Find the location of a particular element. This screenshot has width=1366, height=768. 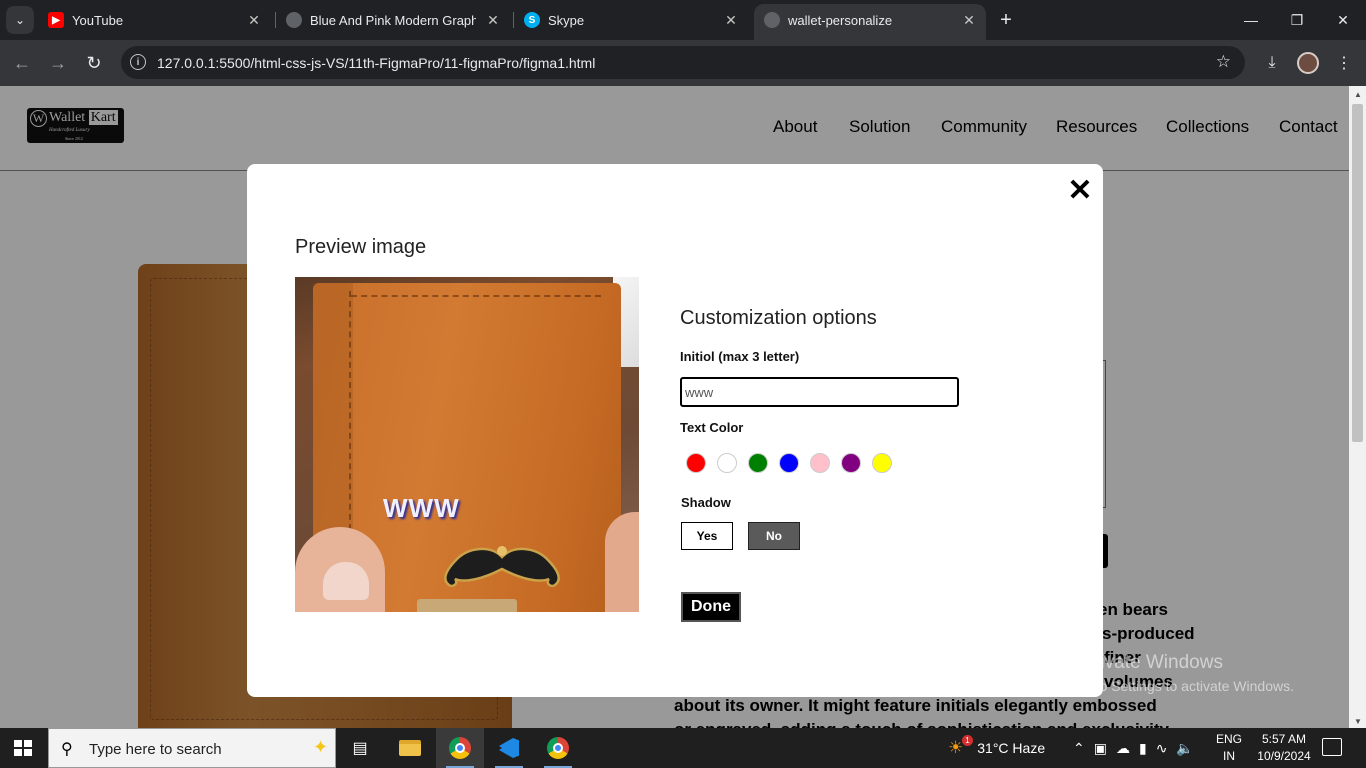

tab-title: Blue And Pink Modern Graphic is located at coordinates (393, 20).